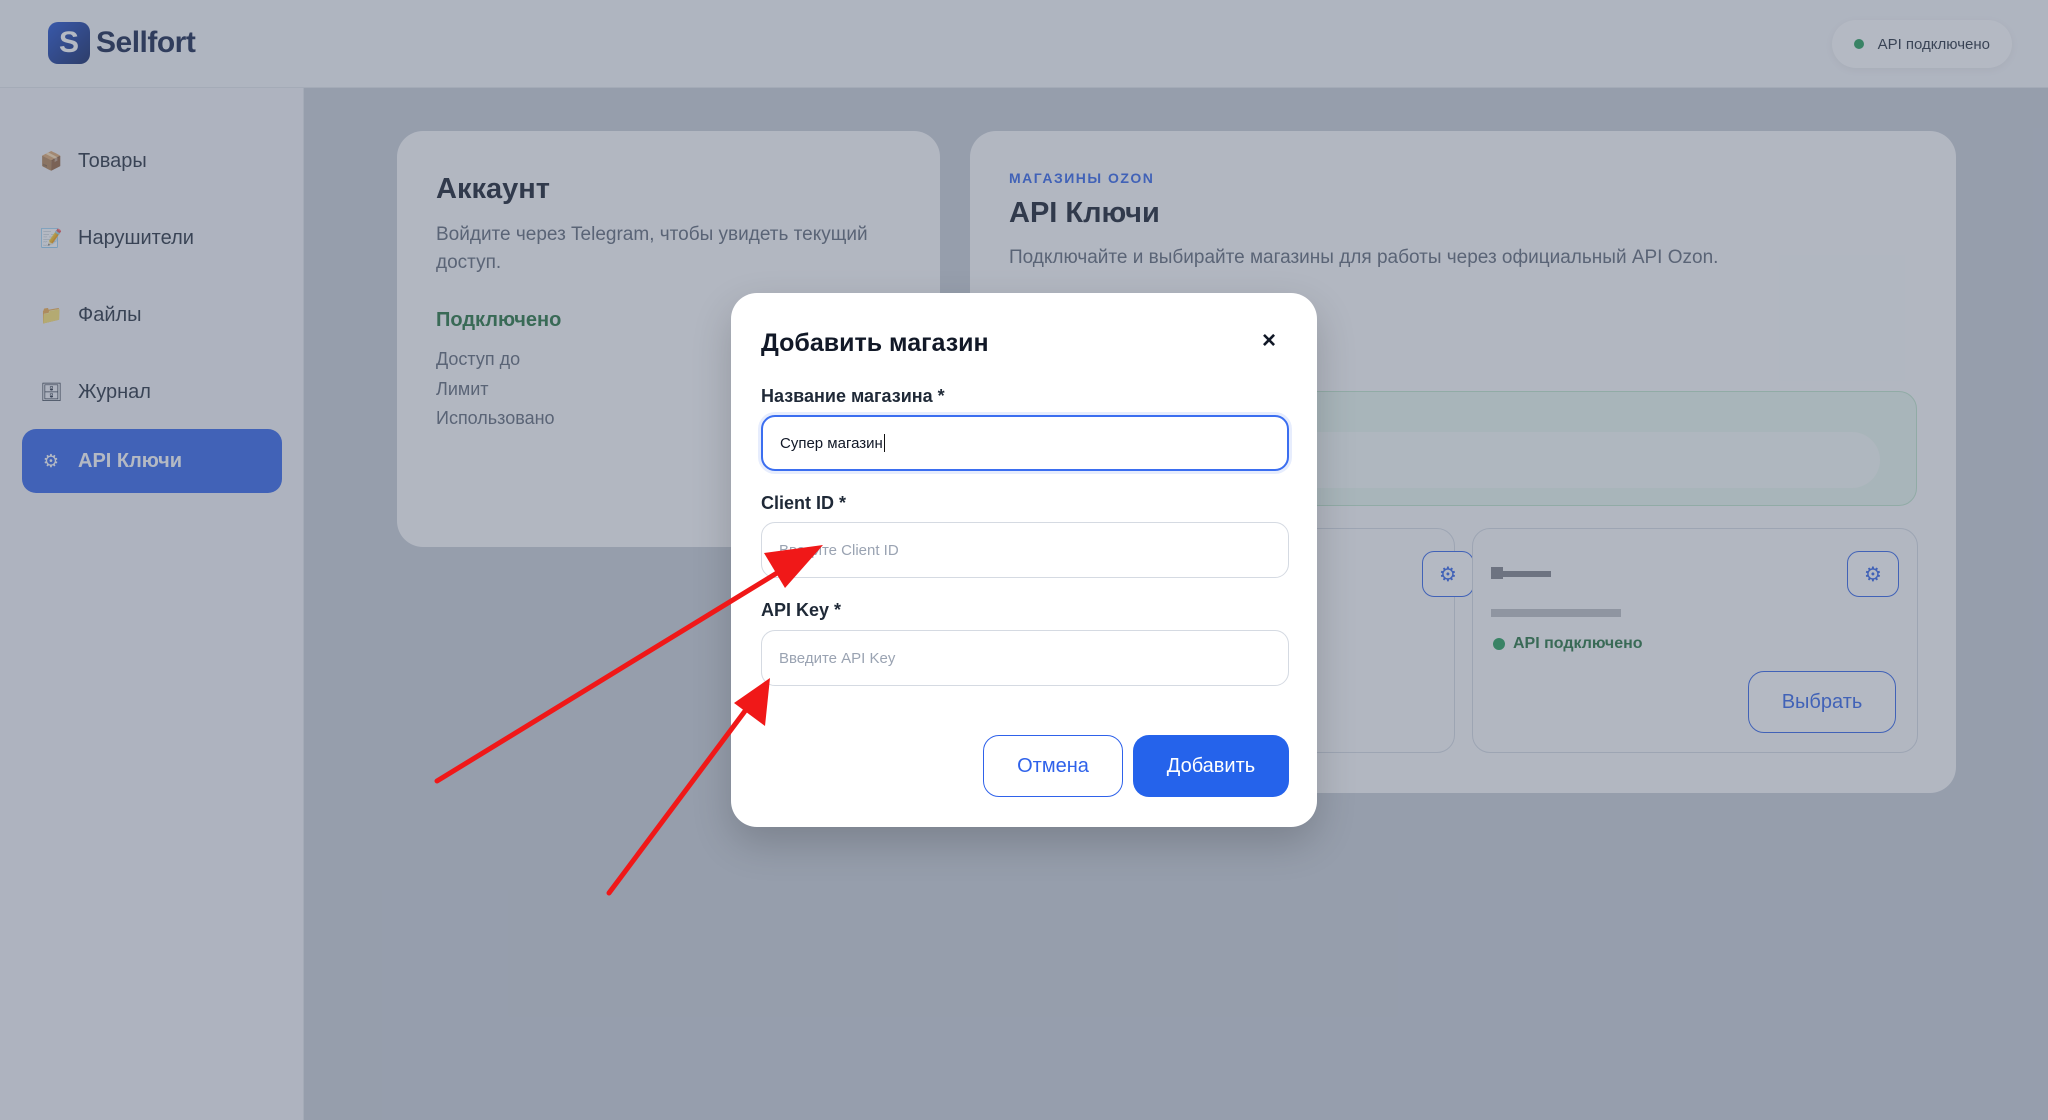 This screenshot has height=1120, width=2048. I want to click on close-icon: ×, so click(1269, 341).